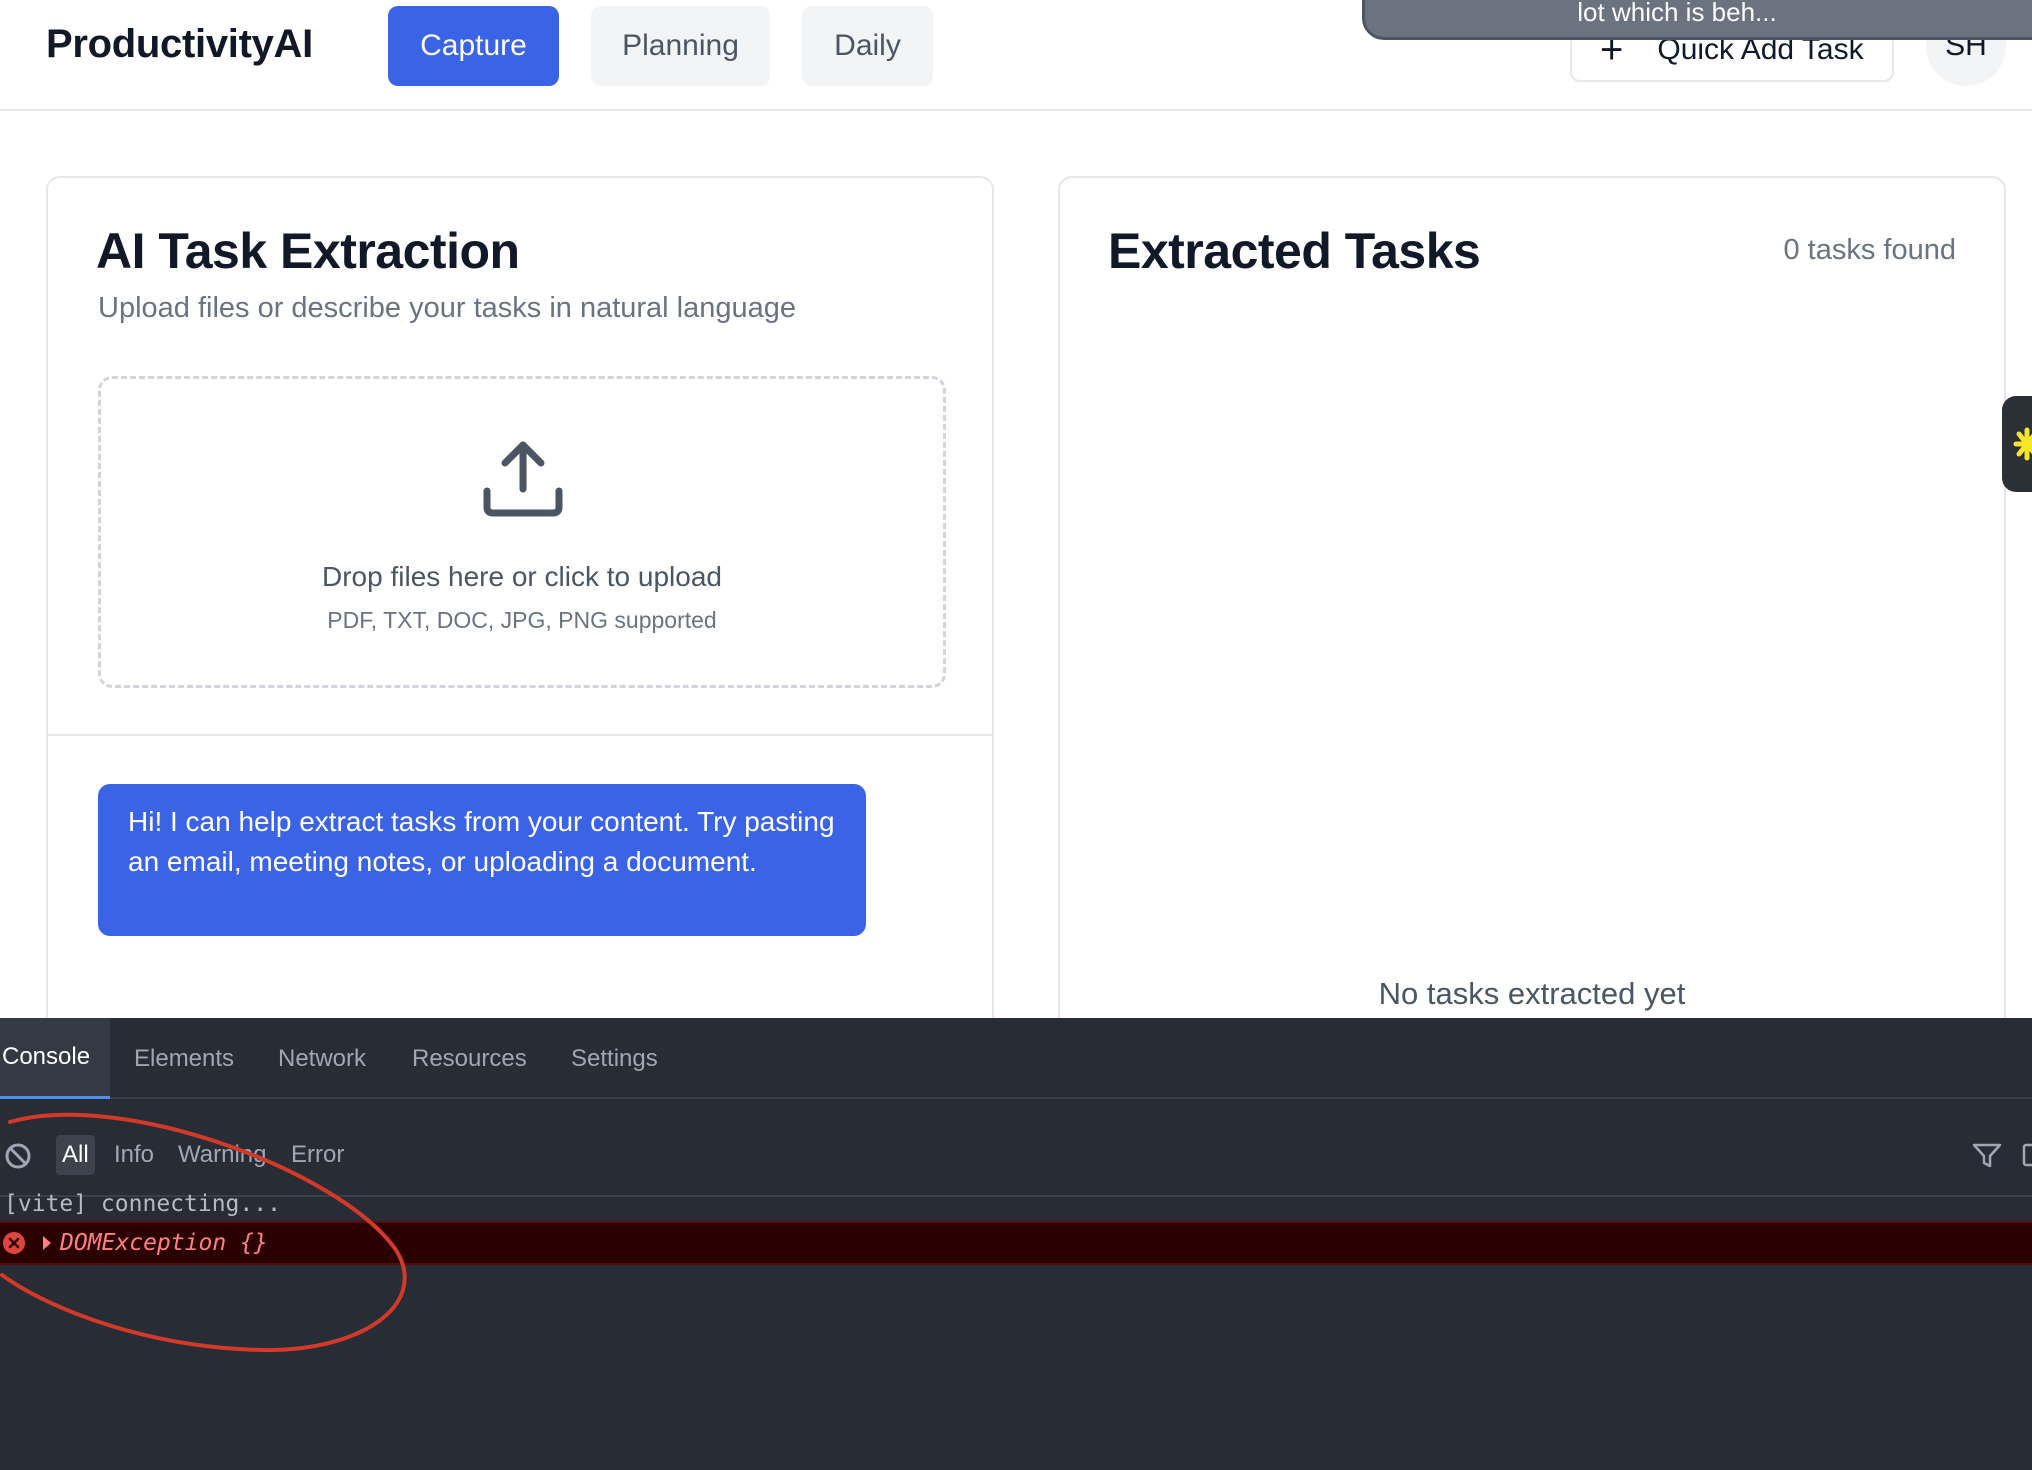 The width and height of the screenshot is (2032, 1470). Describe the element at coordinates (614, 1058) in the screenshot. I see `devtools-tab-settings: Settings` at that location.